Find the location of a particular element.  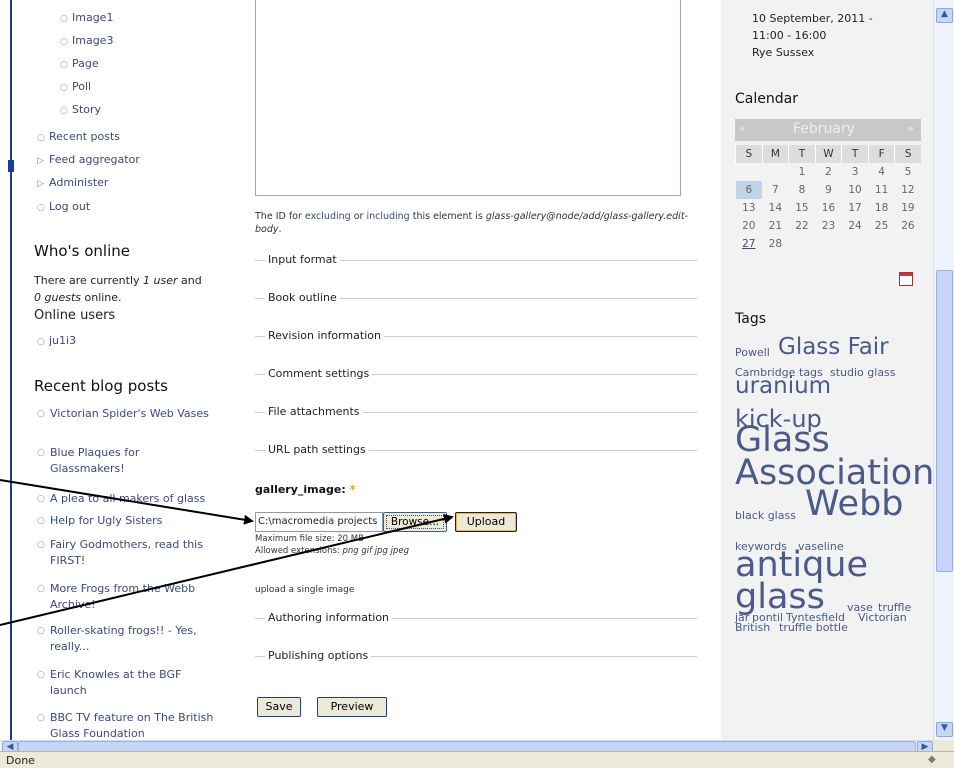

scroll-thumb is located at coordinates (944, 421).